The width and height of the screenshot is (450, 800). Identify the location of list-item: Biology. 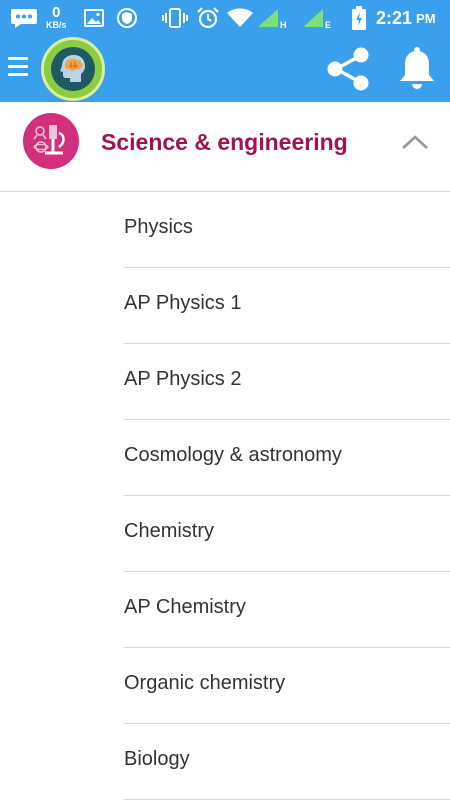
(287, 762).